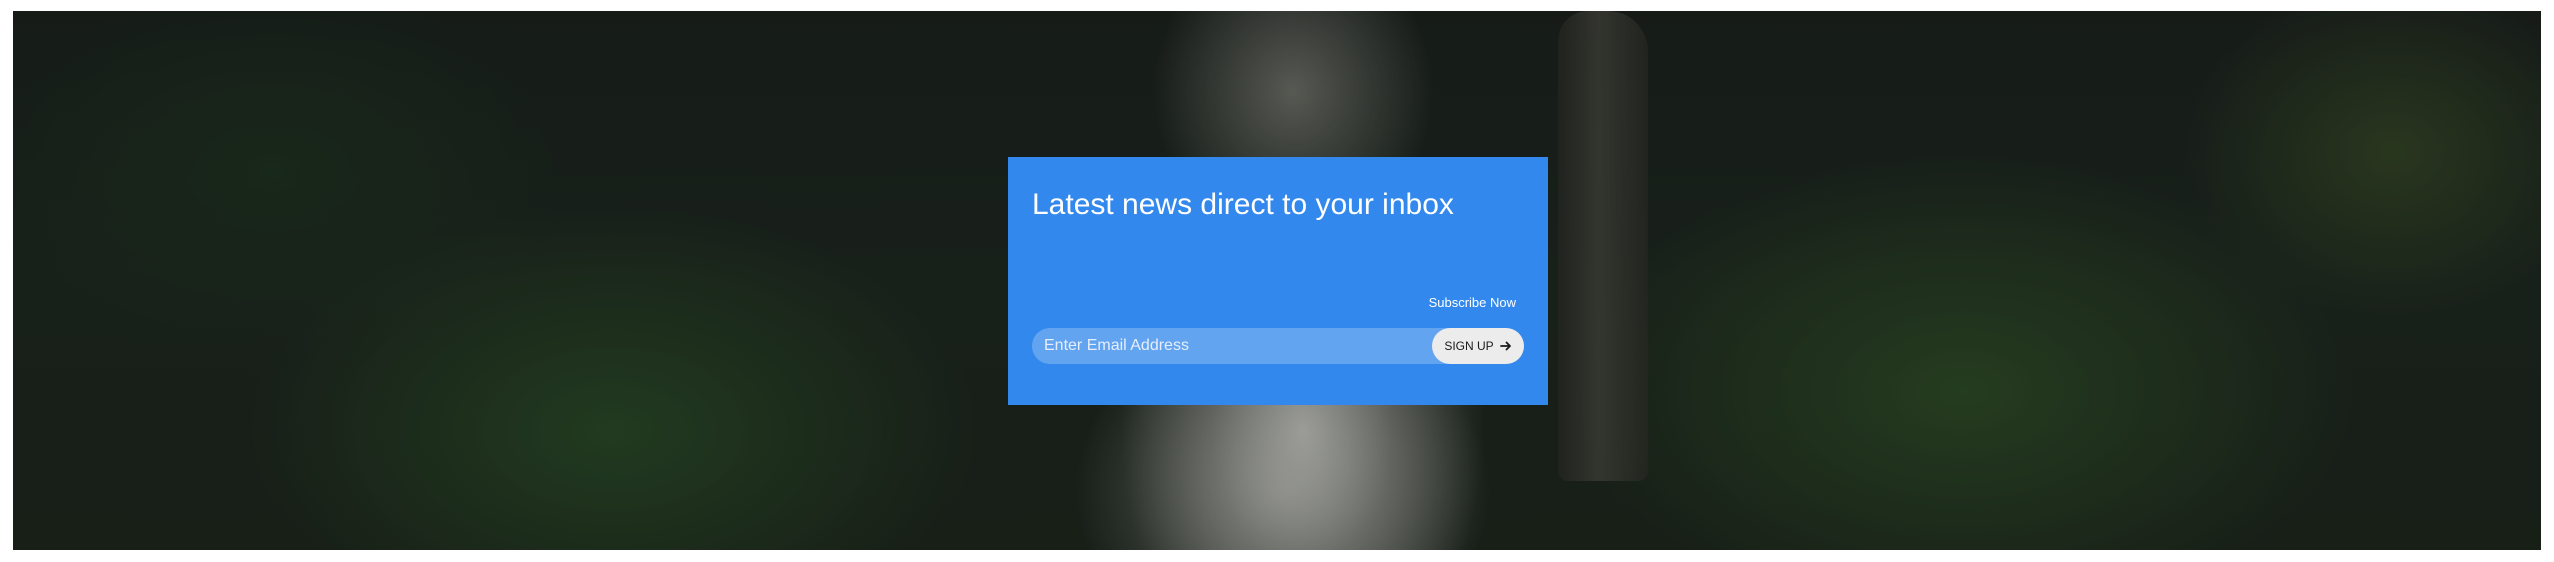  What do you see at coordinates (1472, 302) in the screenshot?
I see `subscribe-label: Subscribe Now` at bounding box center [1472, 302].